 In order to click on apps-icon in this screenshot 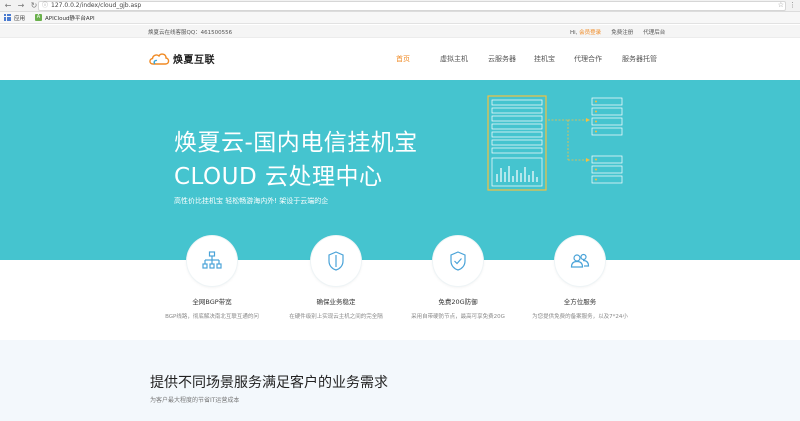, I will do `click(7, 17)`.